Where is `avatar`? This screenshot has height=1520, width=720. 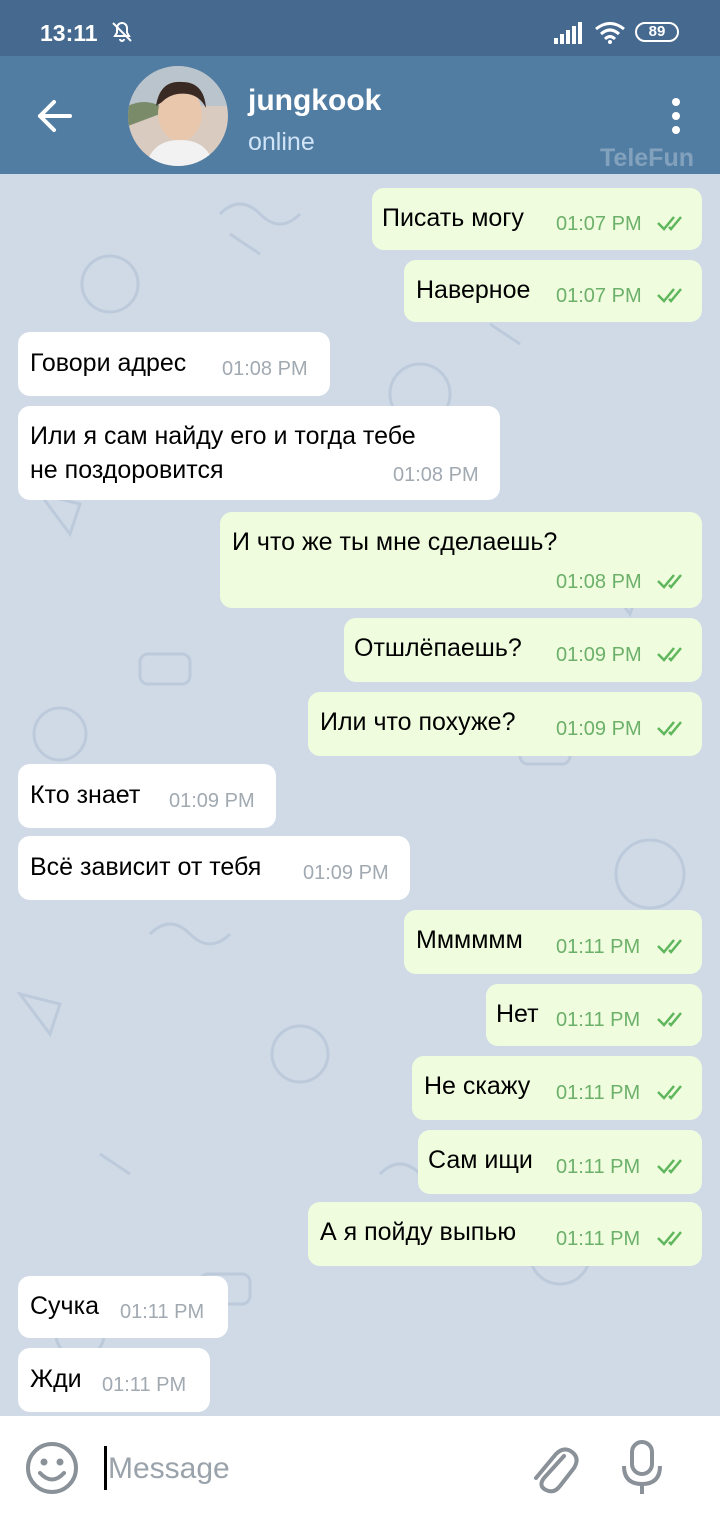
avatar is located at coordinates (178, 116).